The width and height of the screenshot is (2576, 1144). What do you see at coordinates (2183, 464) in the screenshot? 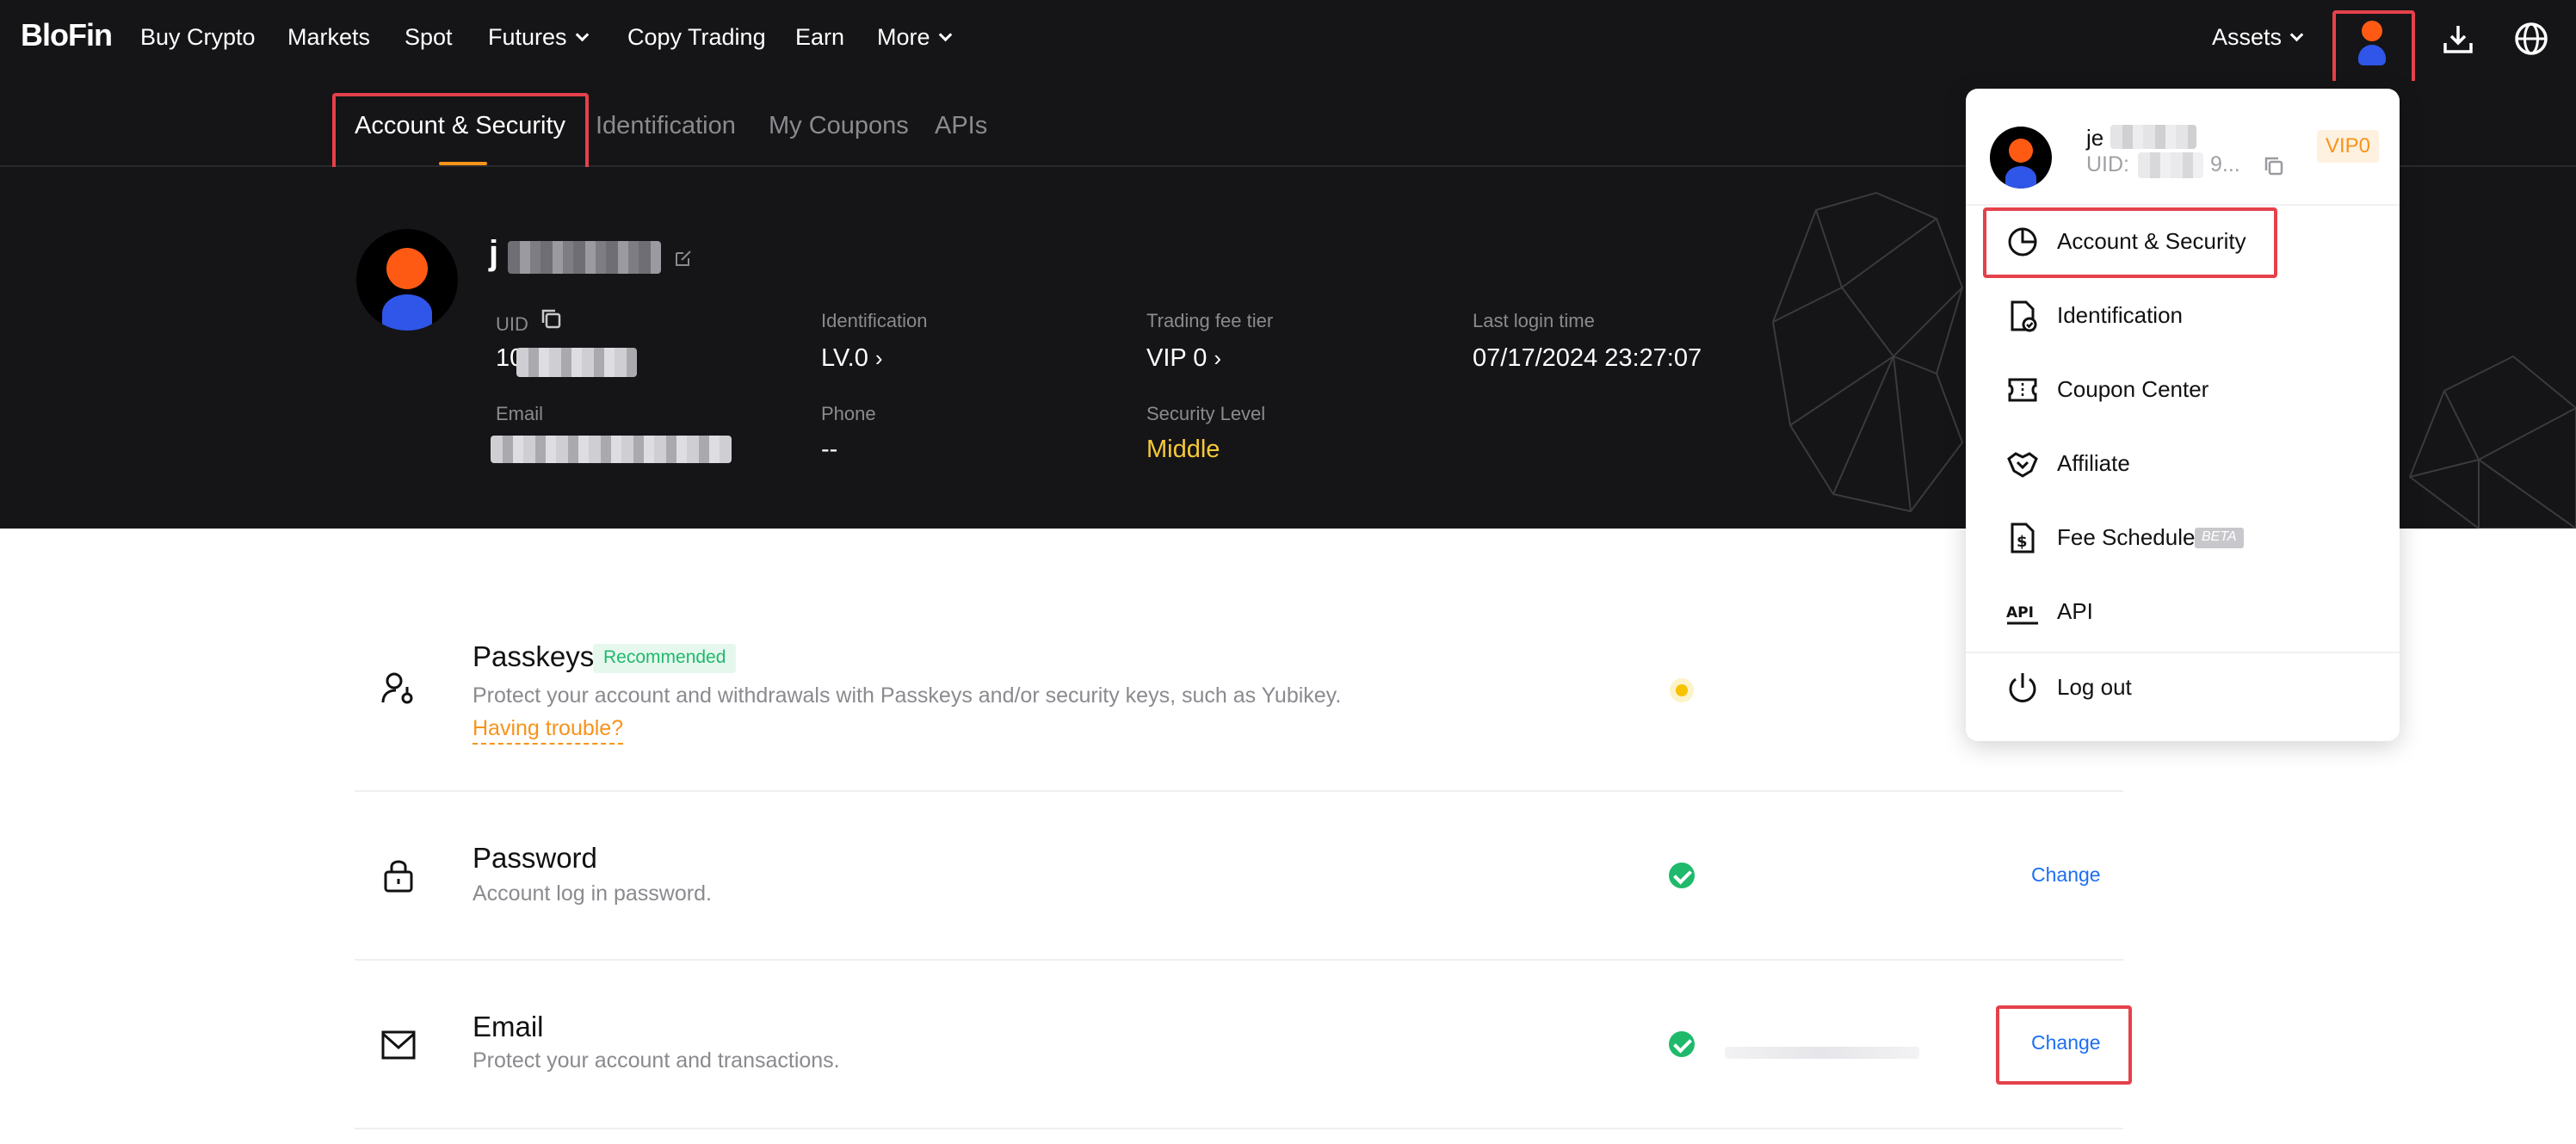
I see `menu-item-affiliate: Affiliate` at bounding box center [2183, 464].